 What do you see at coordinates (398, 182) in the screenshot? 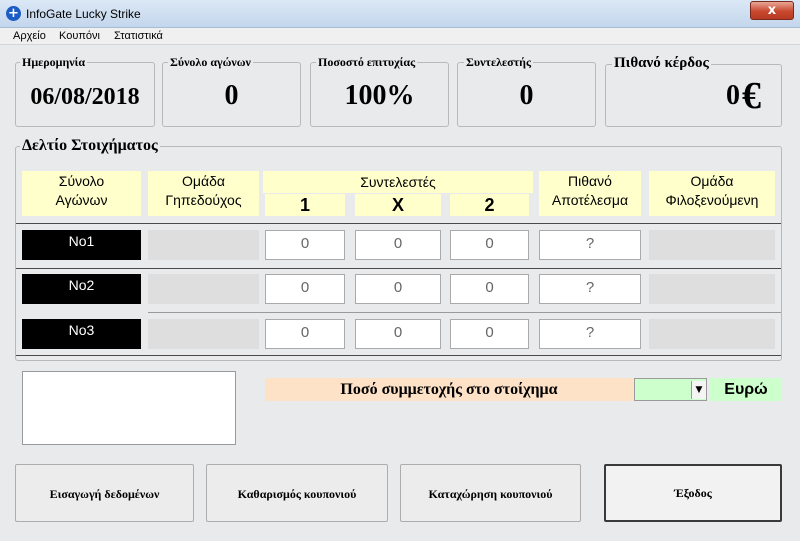
I see `header-odds-title: Συντελεστές` at bounding box center [398, 182].